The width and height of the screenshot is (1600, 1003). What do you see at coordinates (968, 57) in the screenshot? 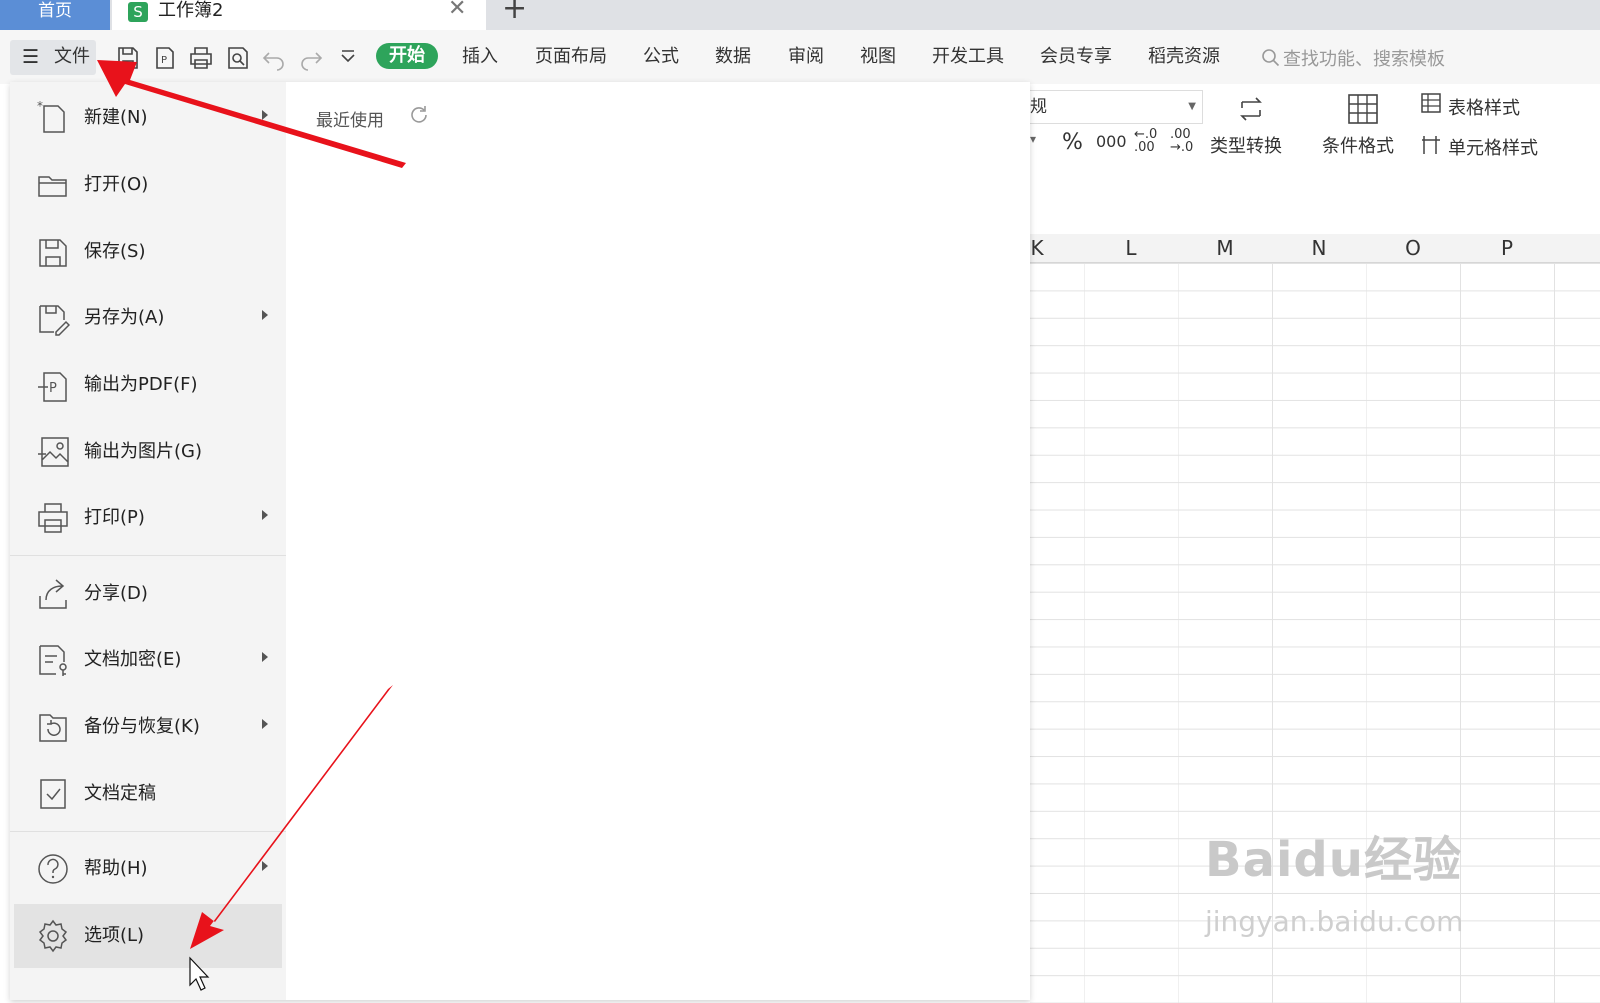
I see `tab-developer: 开发工具` at bounding box center [968, 57].